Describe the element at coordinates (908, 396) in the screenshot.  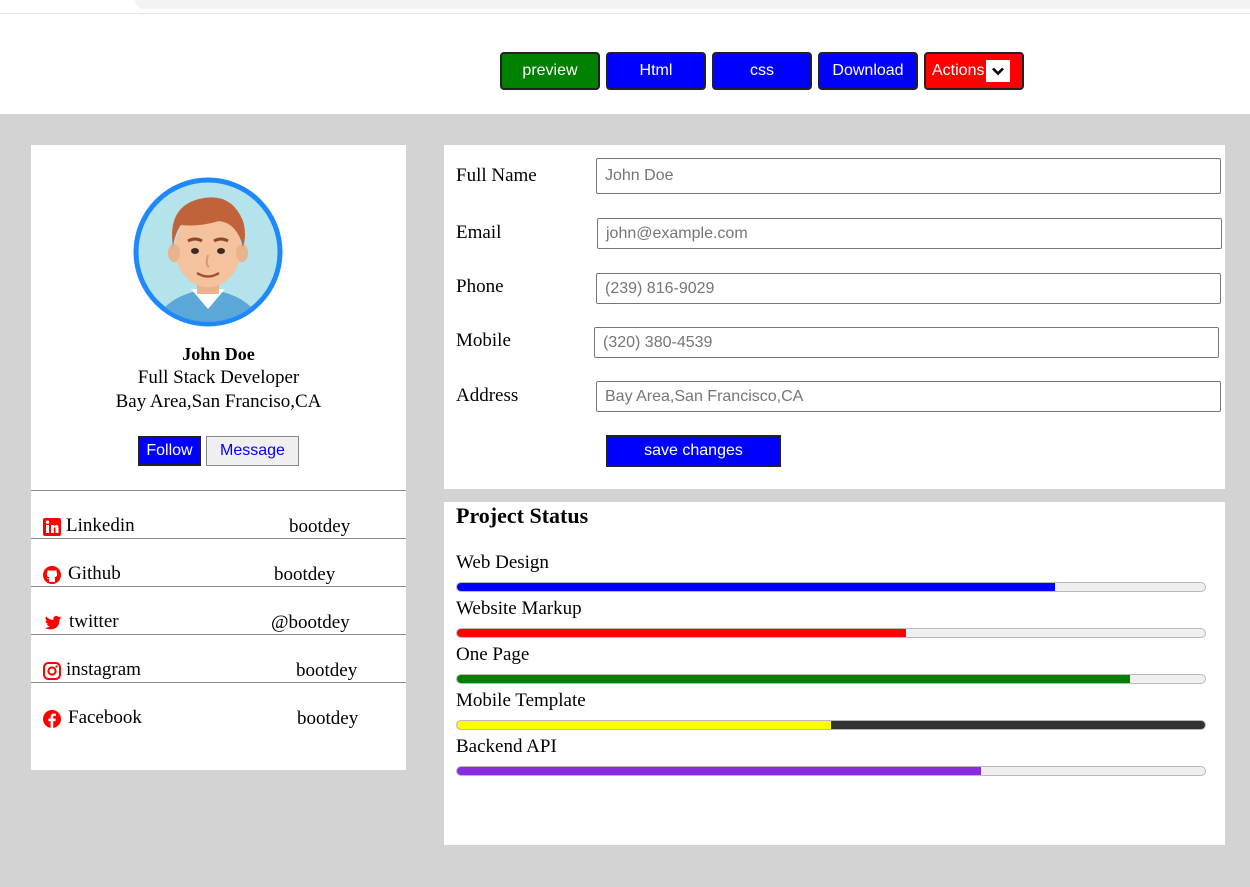
I see `address-input: Bay Area,San Francisco,CA` at that location.